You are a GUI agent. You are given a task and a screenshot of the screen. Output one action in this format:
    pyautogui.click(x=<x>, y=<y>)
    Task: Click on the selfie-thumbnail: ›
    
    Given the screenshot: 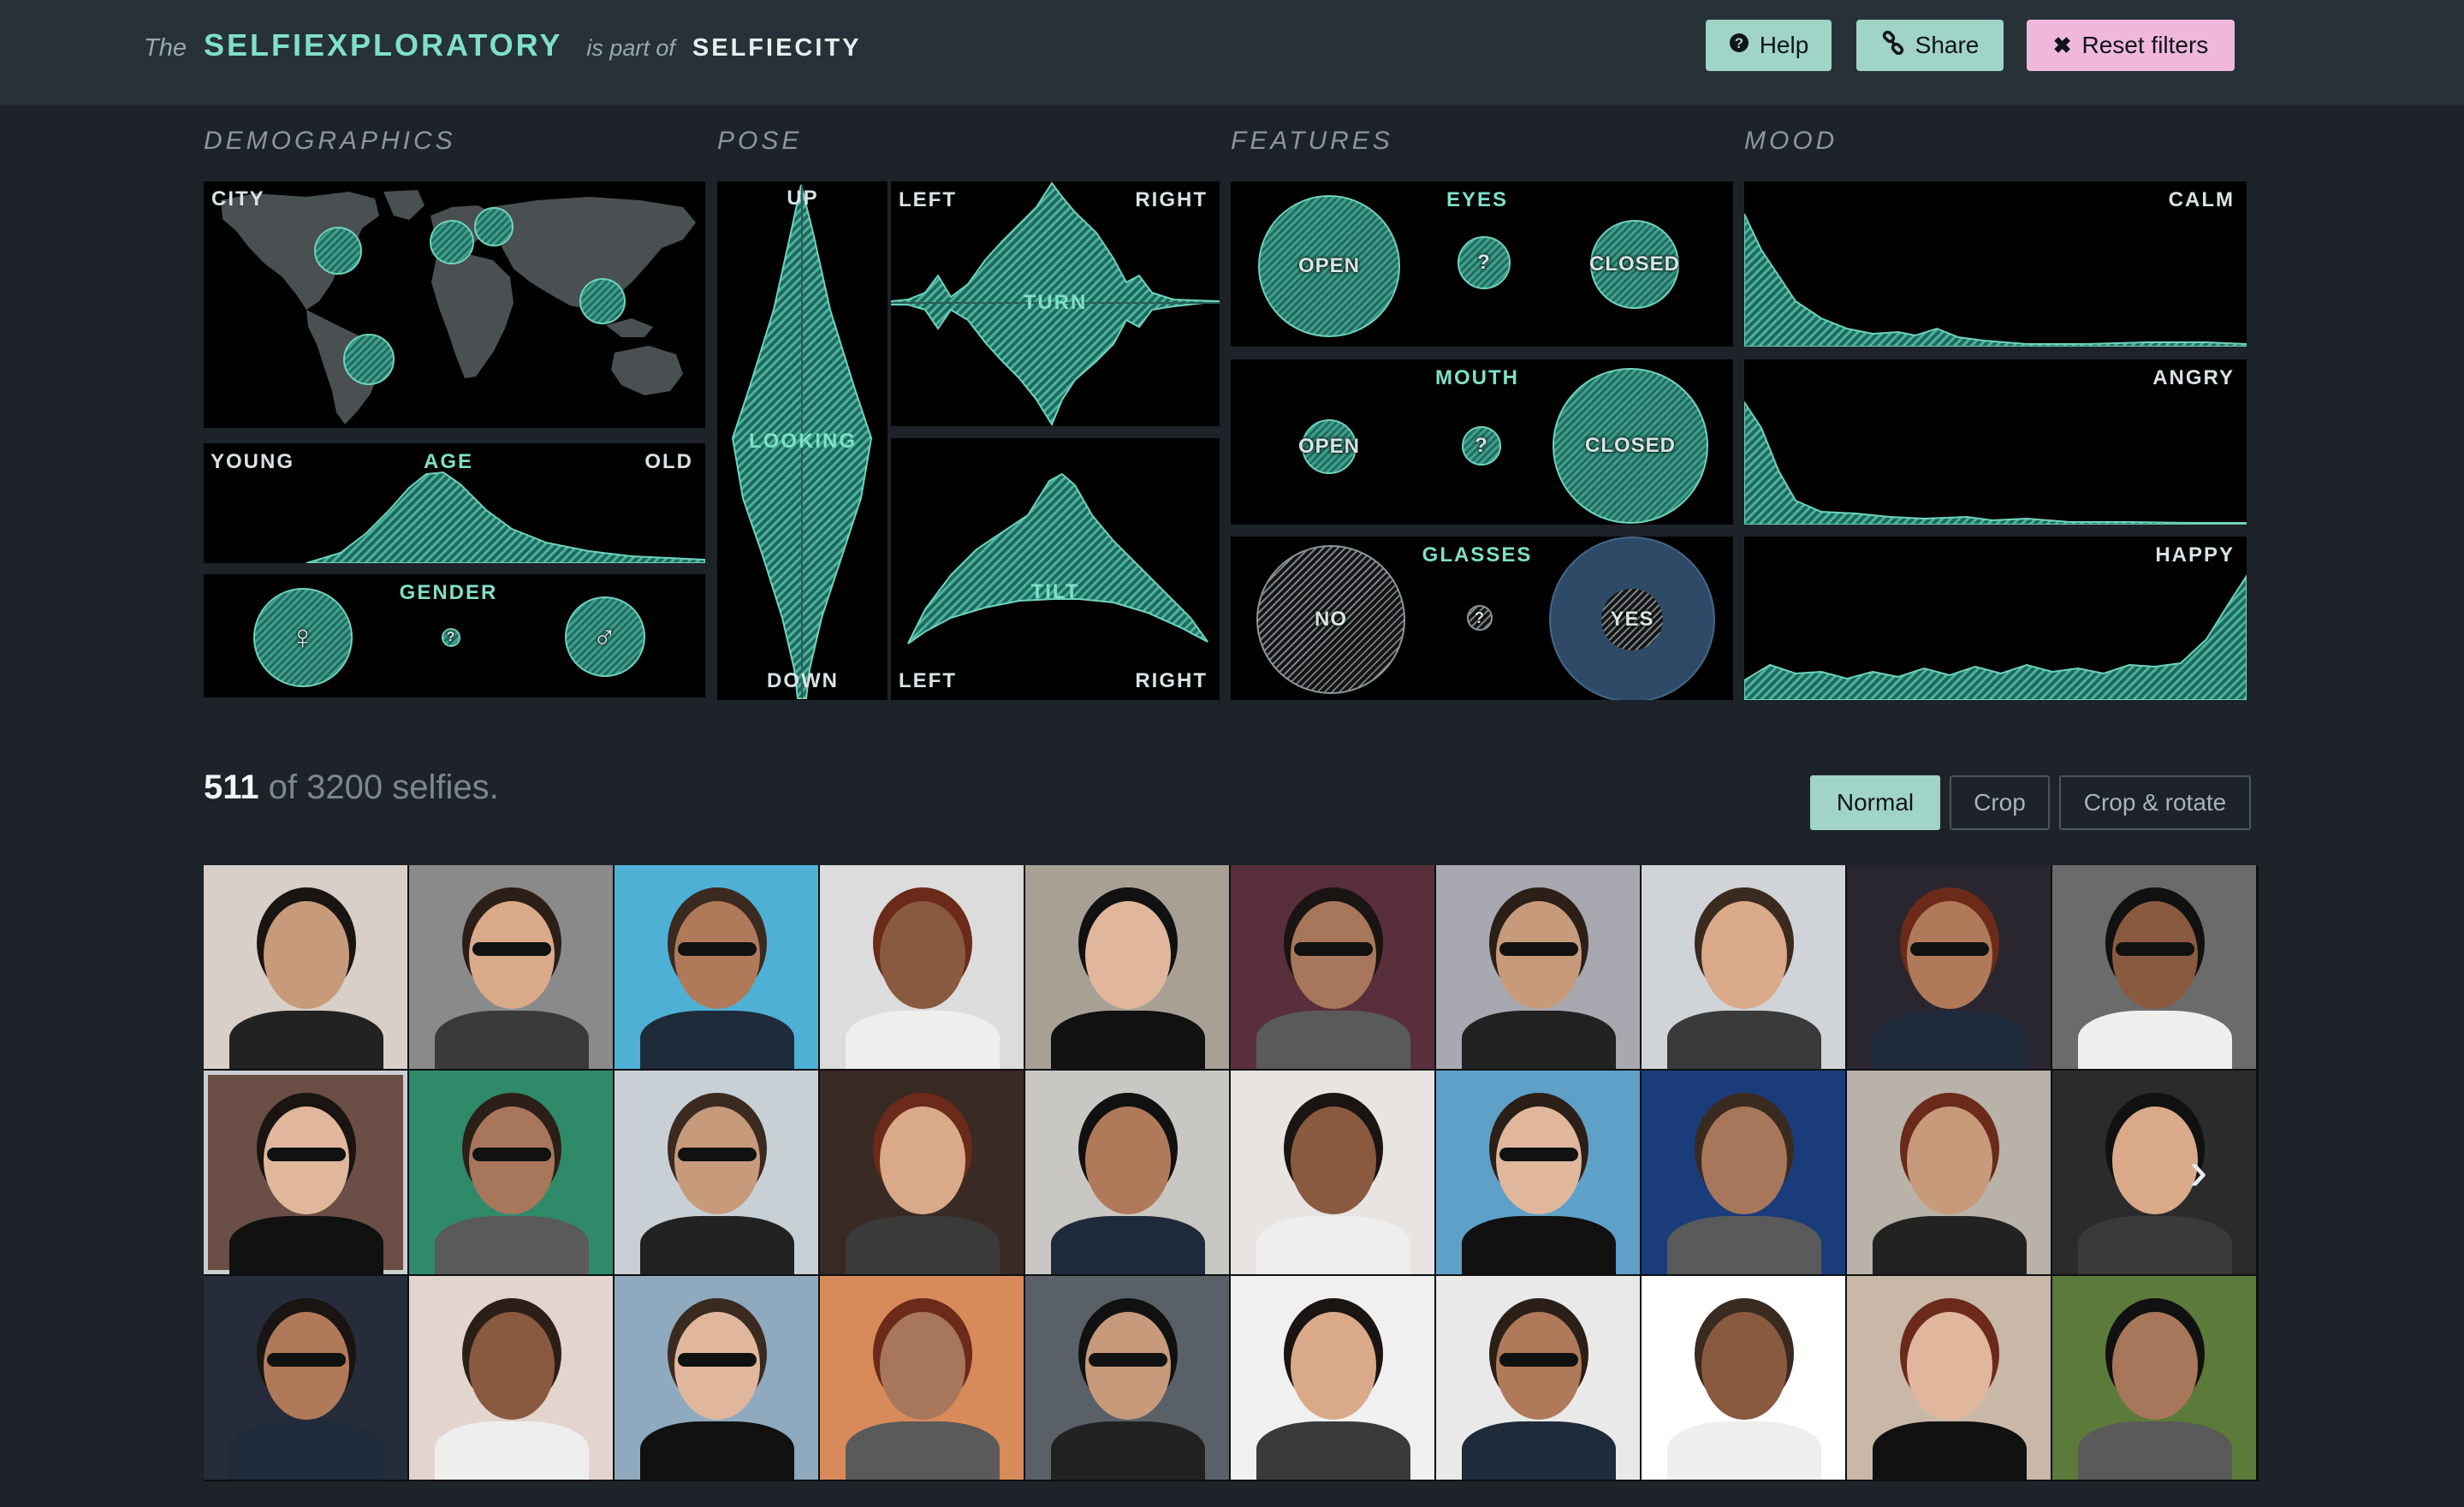 What is the action you would take?
    pyautogui.click(x=2154, y=1172)
    